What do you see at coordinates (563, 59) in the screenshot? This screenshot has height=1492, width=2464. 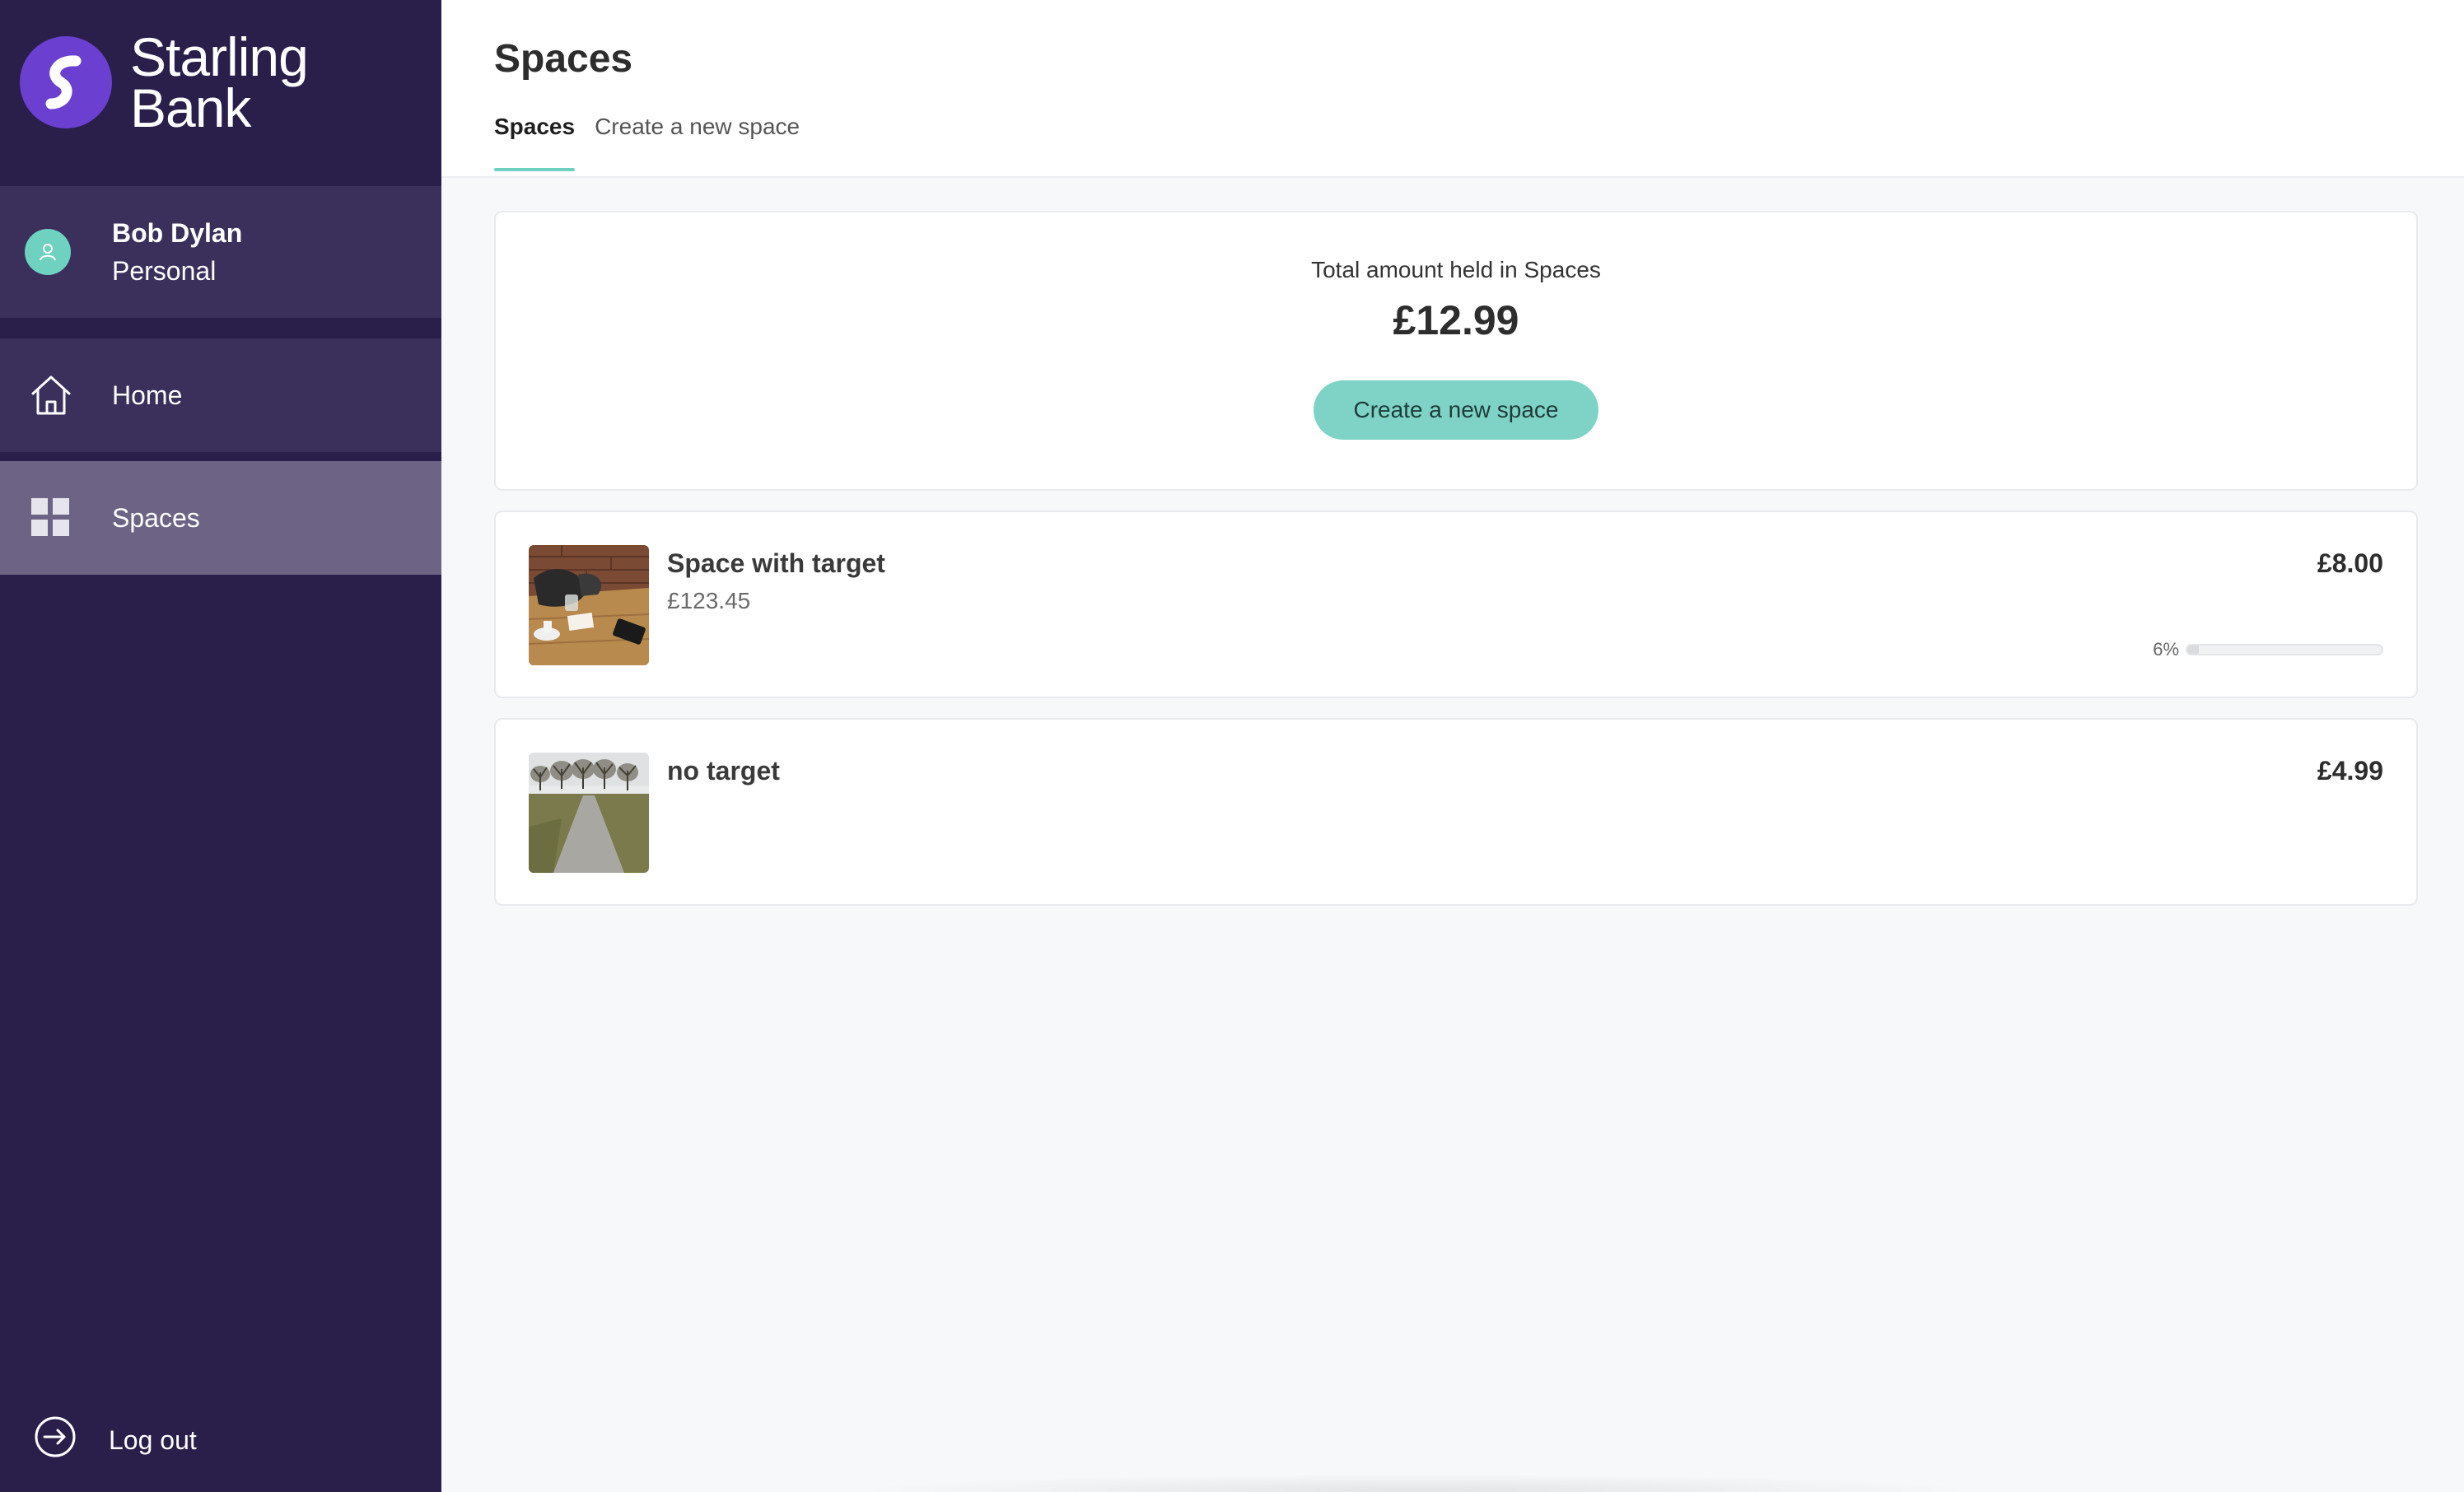 I see `page-title: Spaces` at bounding box center [563, 59].